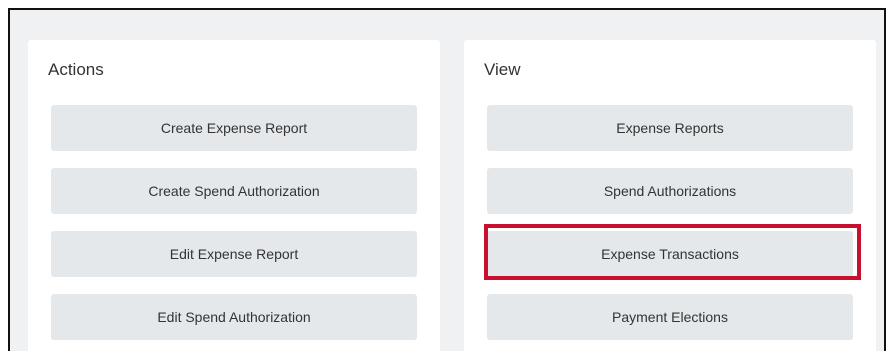 Image resolution: width=888 pixels, height=360 pixels. What do you see at coordinates (234, 128) in the screenshot?
I see `create-expense-report-button: Create Expense Report` at bounding box center [234, 128].